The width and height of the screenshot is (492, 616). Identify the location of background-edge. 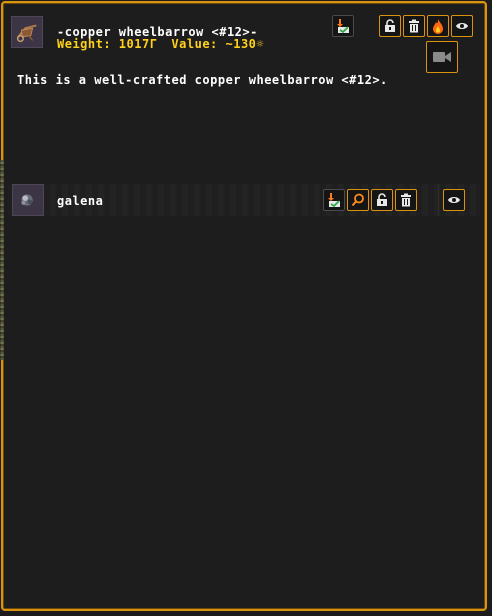
(2, 260).